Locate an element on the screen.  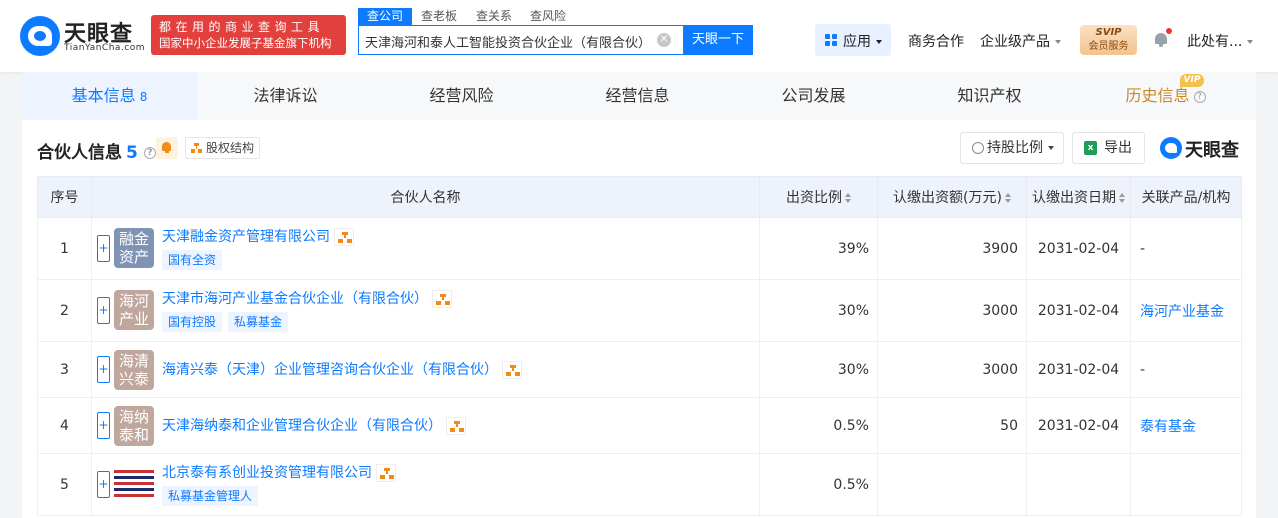
logo-icon is located at coordinates (40, 36).